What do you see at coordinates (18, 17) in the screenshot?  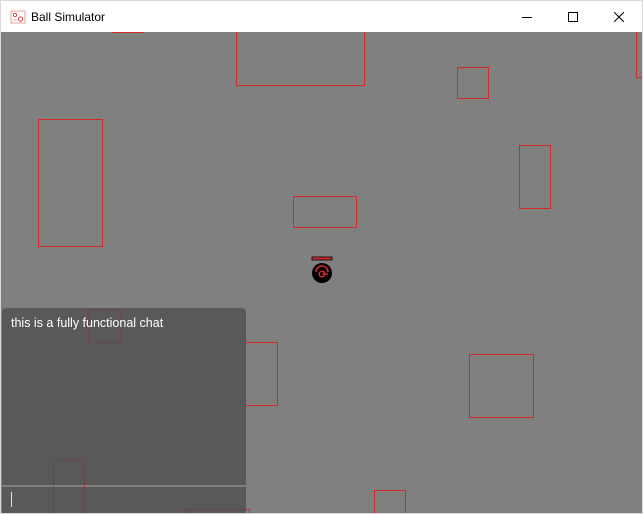 I see `ball-simulator-app-icon` at bounding box center [18, 17].